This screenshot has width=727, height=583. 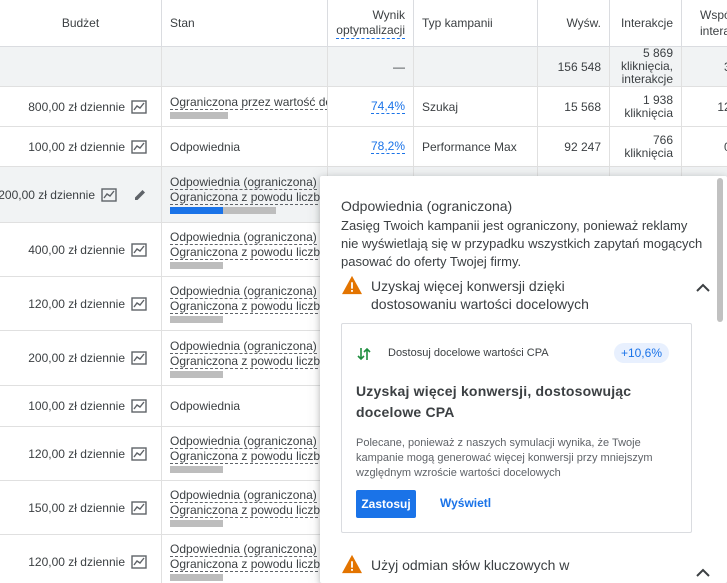 What do you see at coordinates (583, 23) in the screenshot?
I see `header-impr-label: Wyśw.` at bounding box center [583, 23].